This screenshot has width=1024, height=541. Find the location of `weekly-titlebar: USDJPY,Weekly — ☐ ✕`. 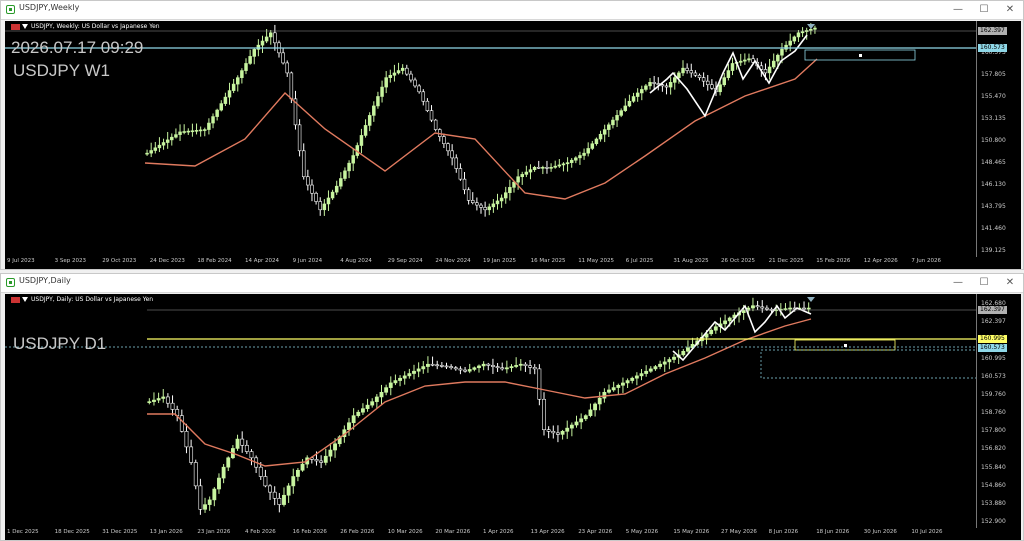

weekly-titlebar: USDJPY,Weekly — ☐ ✕ is located at coordinates (512, 10).